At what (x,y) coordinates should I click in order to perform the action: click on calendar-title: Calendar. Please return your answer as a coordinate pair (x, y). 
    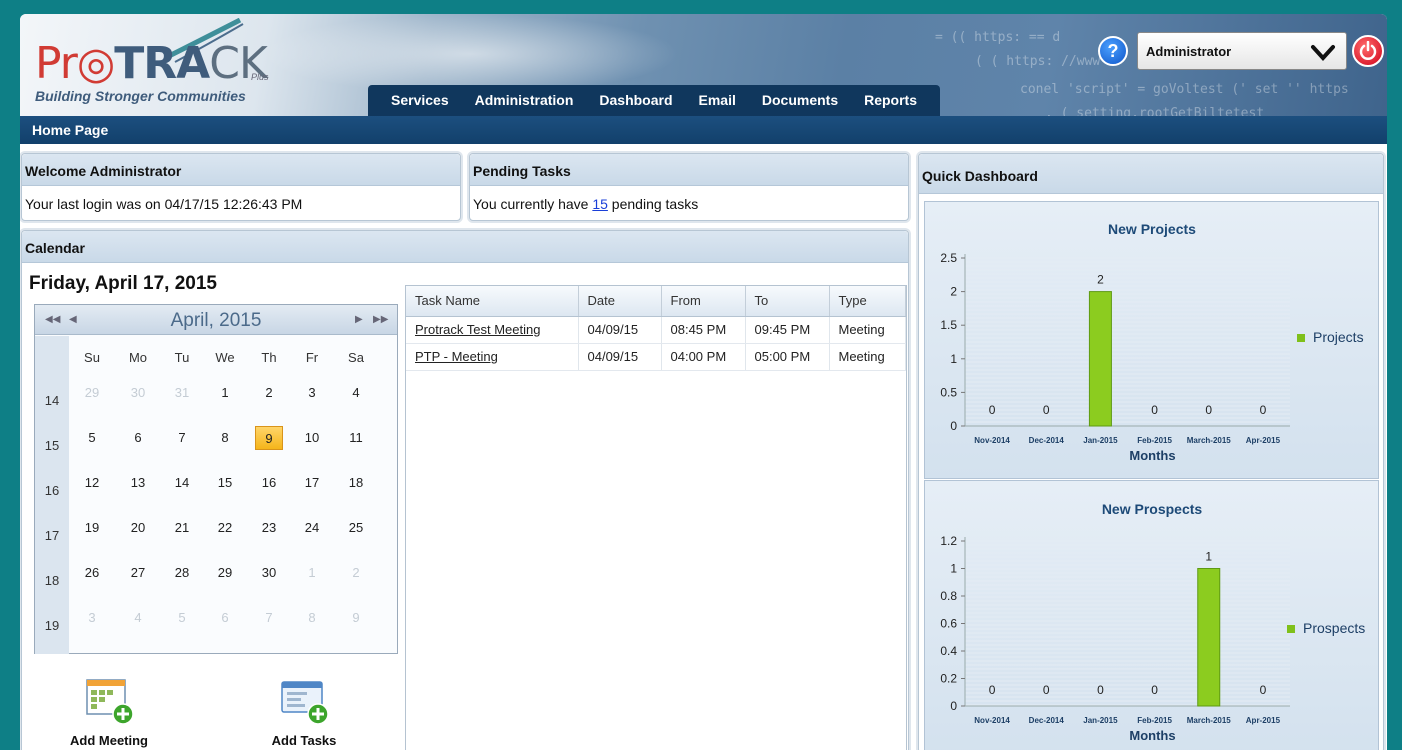
    Looking at the image, I should click on (465, 247).